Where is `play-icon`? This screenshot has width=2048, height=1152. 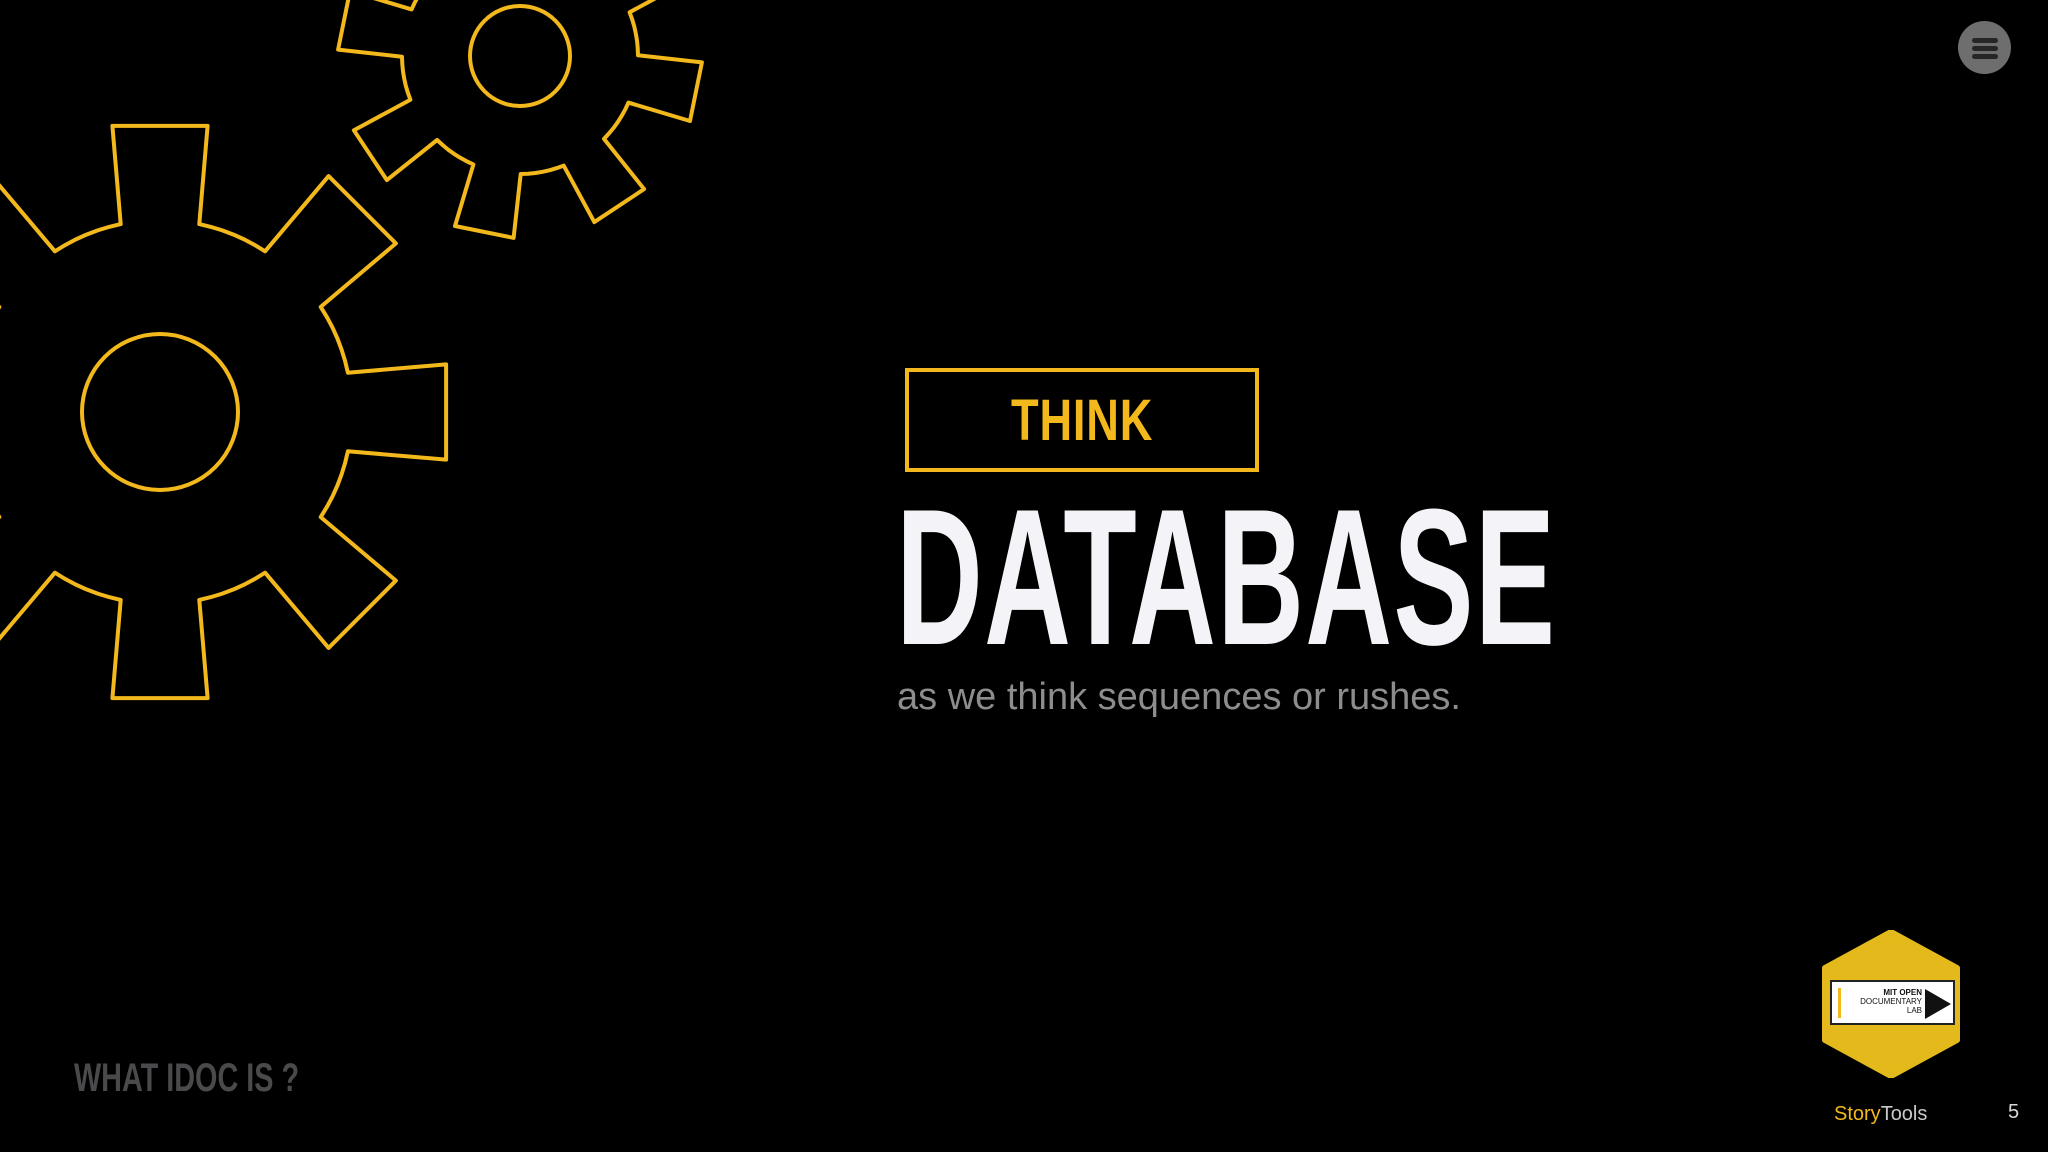 play-icon is located at coordinates (1938, 1004).